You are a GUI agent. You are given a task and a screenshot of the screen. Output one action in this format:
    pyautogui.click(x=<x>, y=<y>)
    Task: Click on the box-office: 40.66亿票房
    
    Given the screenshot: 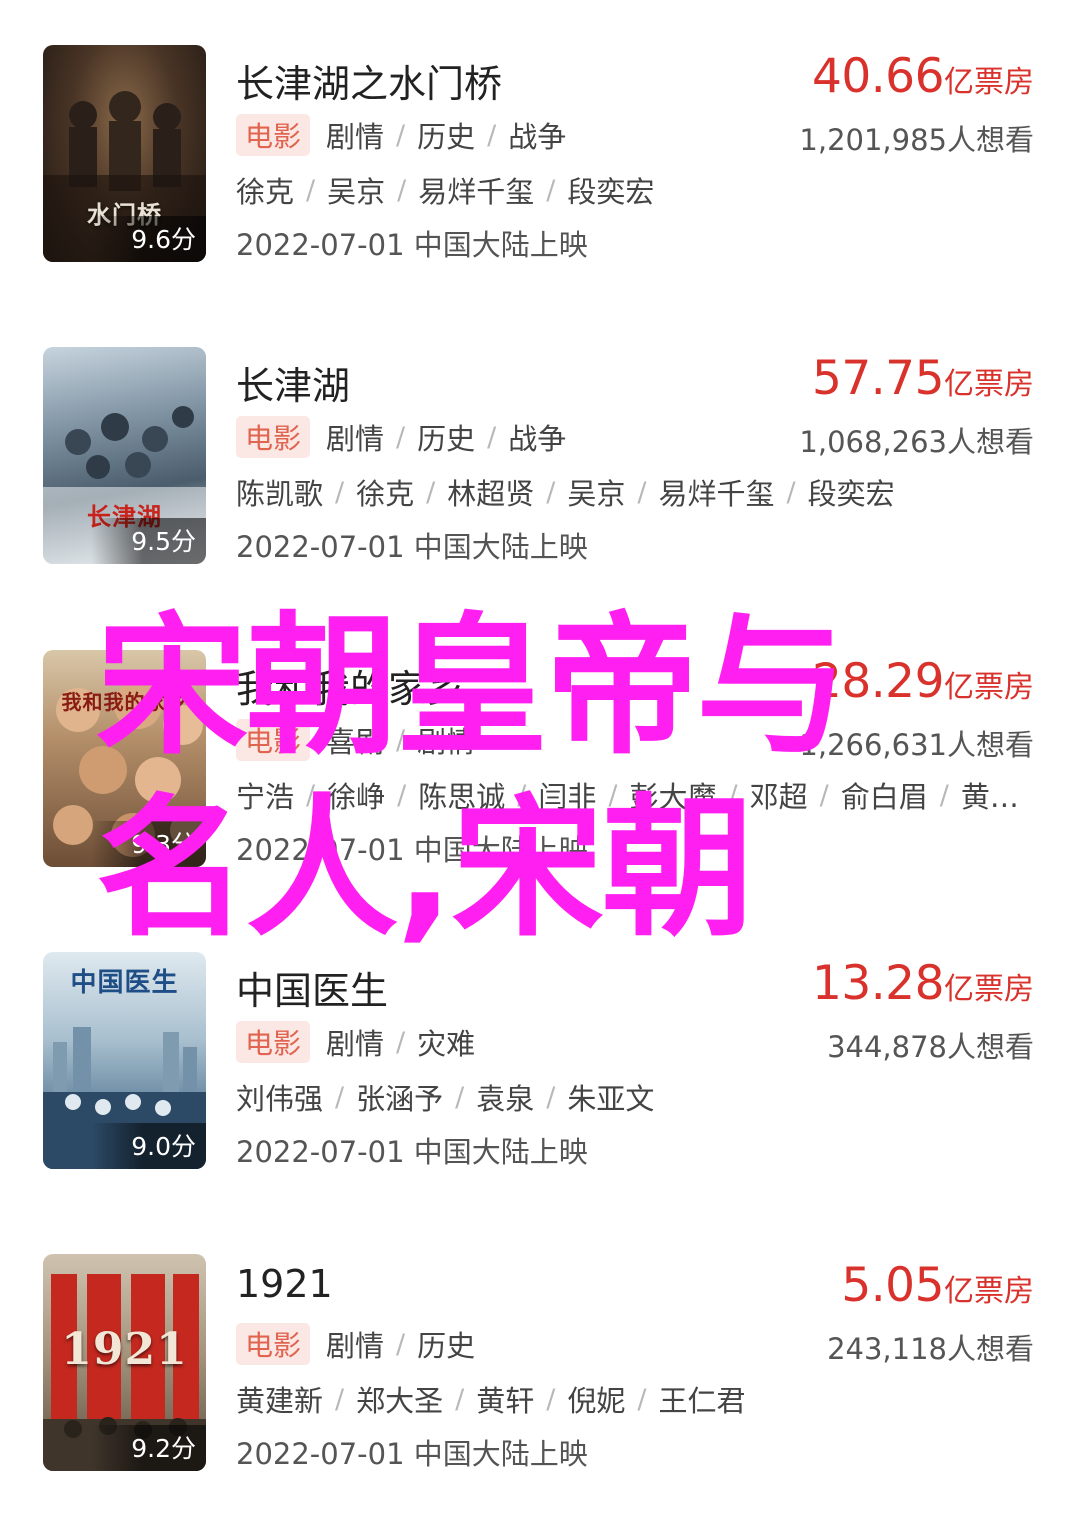 What is the action you would take?
    pyautogui.click(x=923, y=76)
    